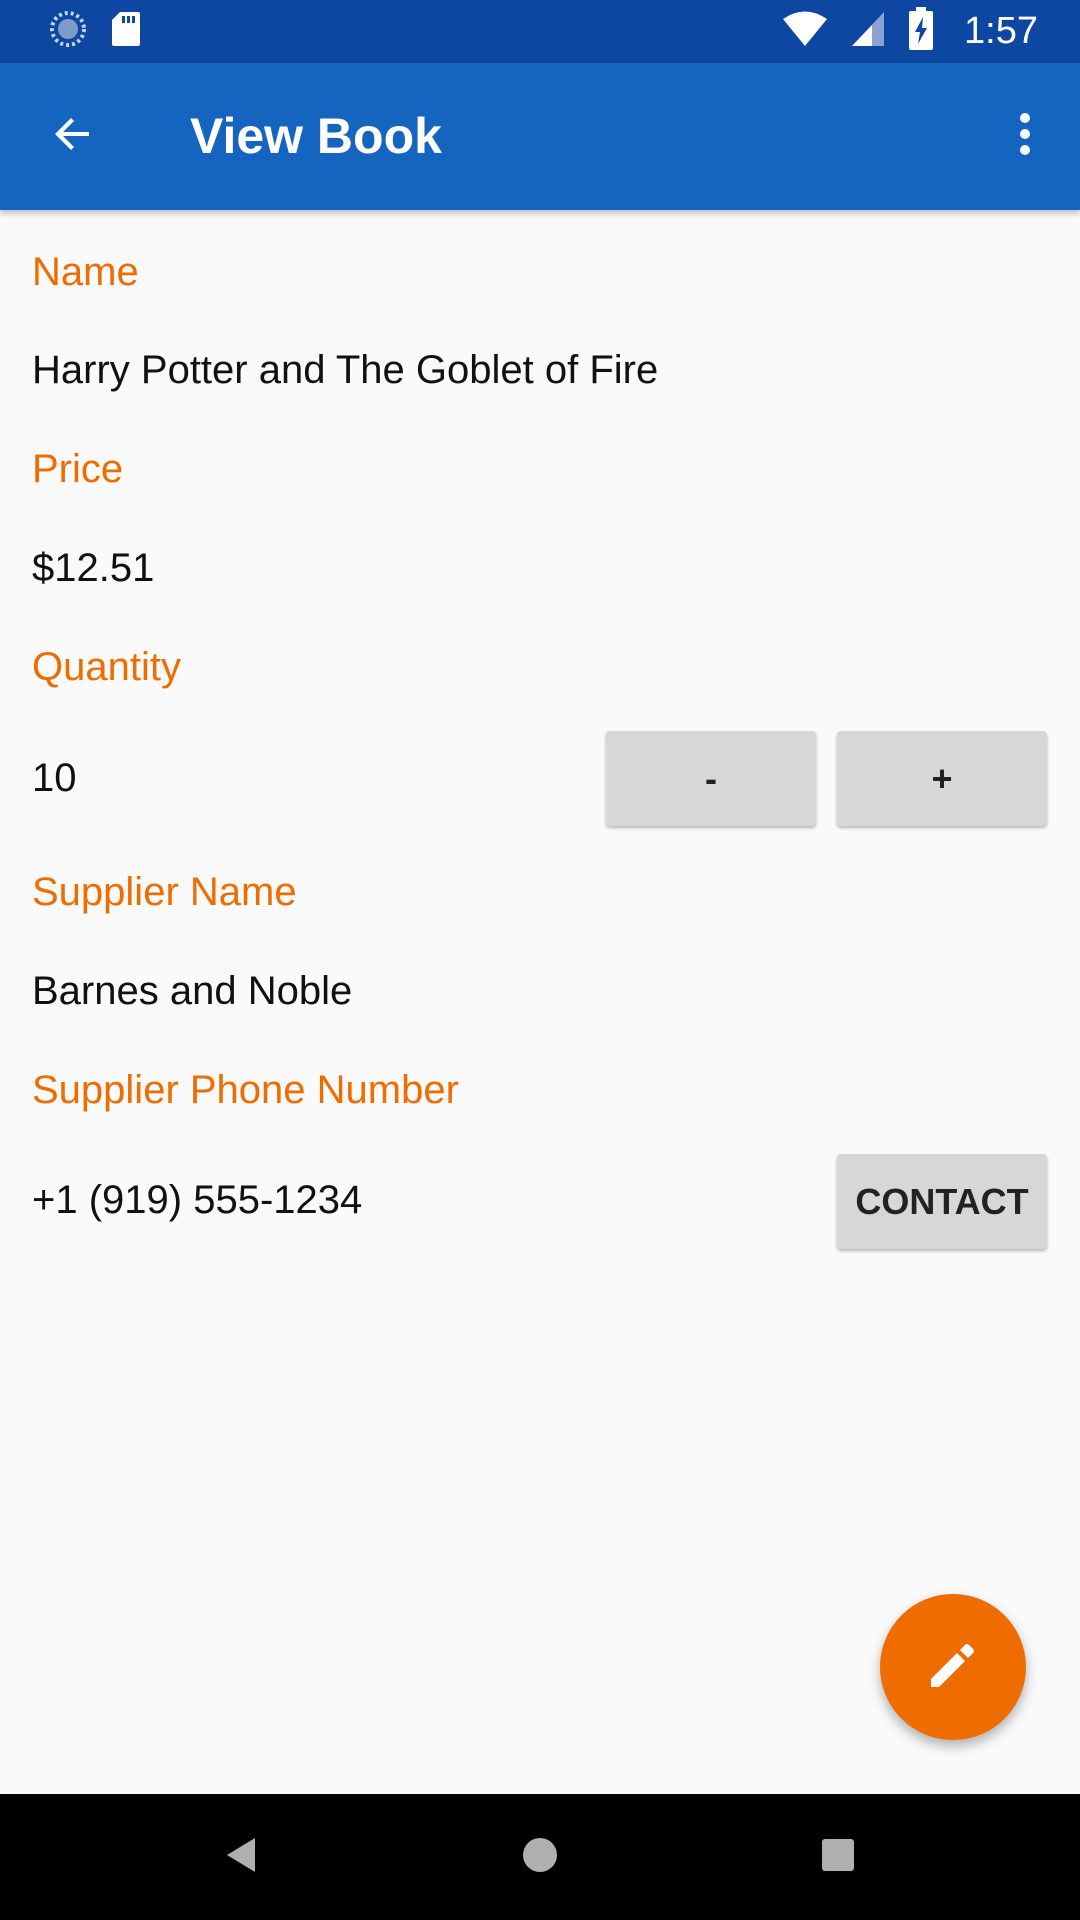 The image size is (1080, 1920). Describe the element at coordinates (54, 778) in the screenshot. I see `quantity-value: 10` at that location.